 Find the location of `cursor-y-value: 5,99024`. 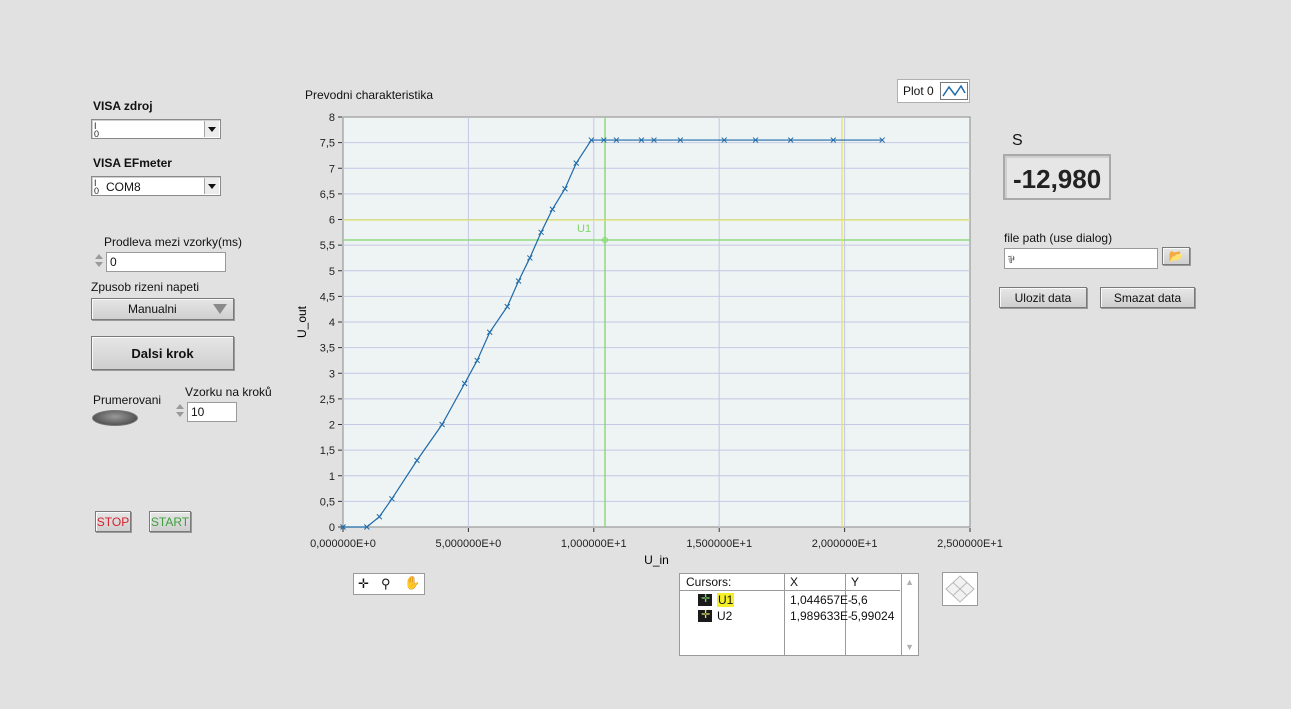

cursor-y-value: 5,99024 is located at coordinates (873, 616).